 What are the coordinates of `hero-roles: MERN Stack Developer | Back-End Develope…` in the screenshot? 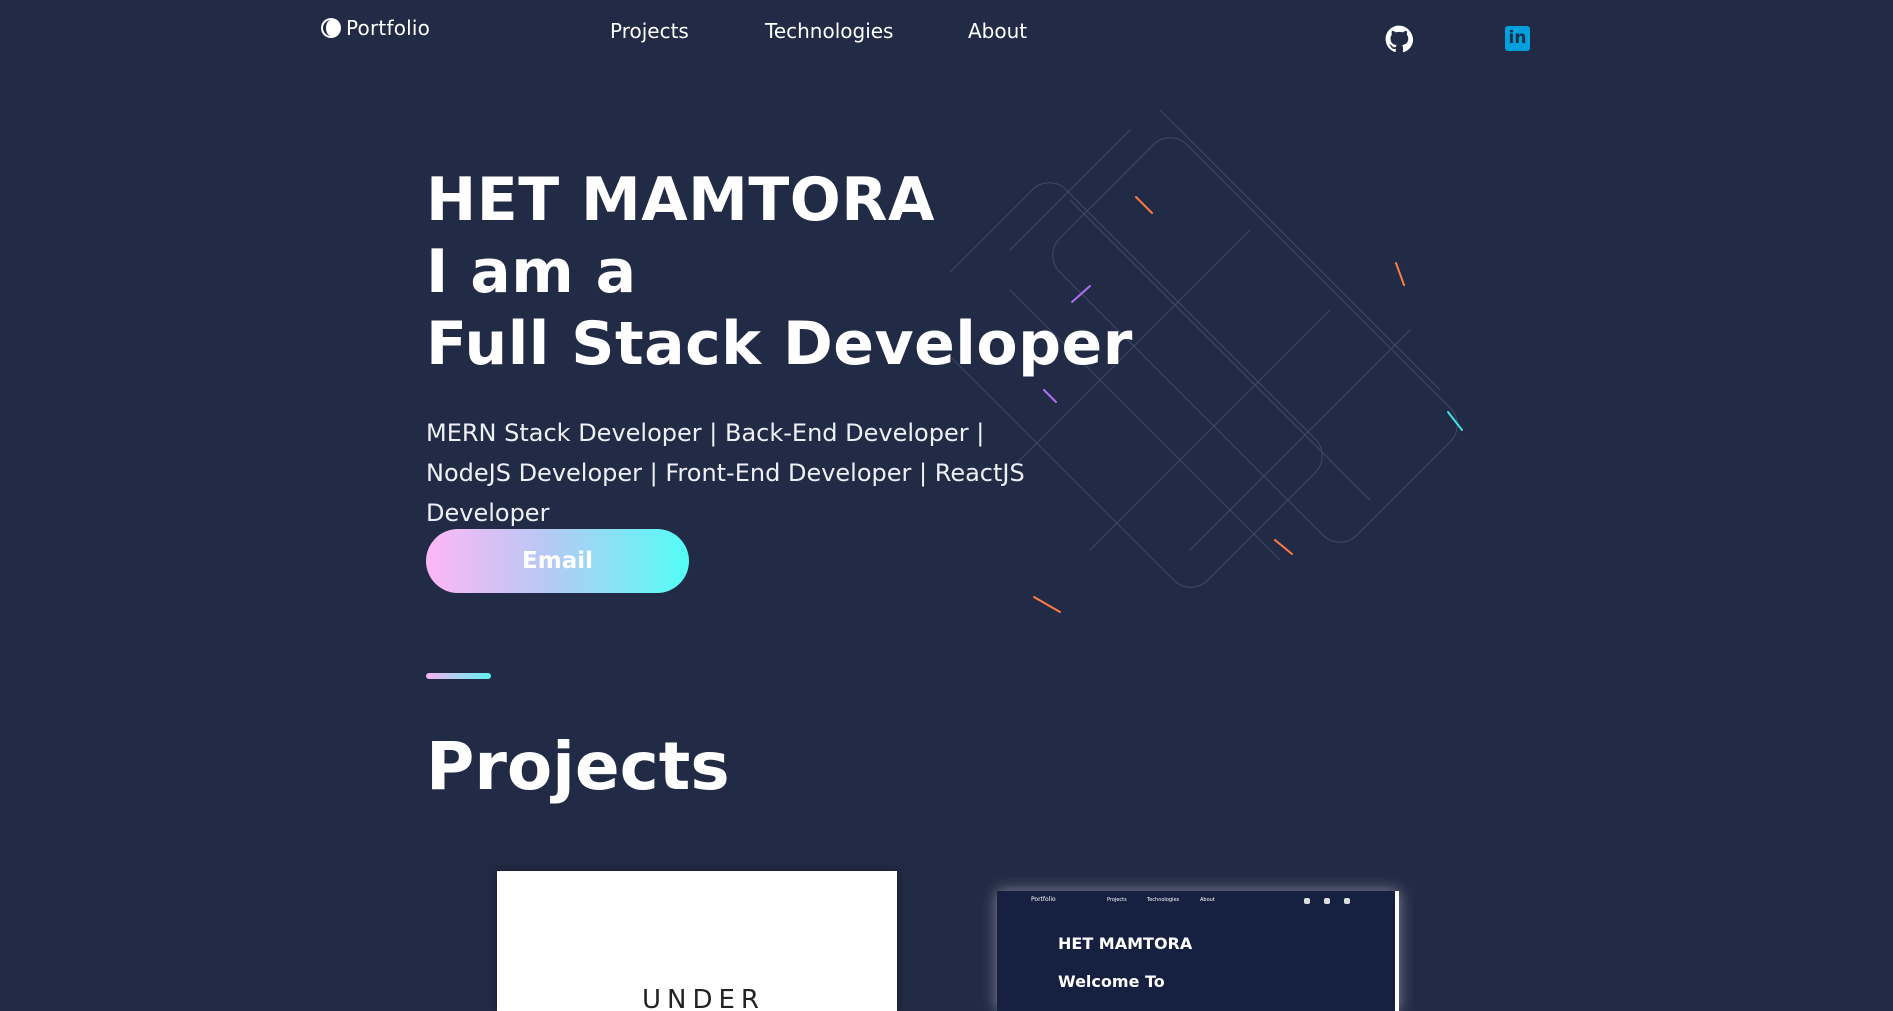 It's located at (725, 473).